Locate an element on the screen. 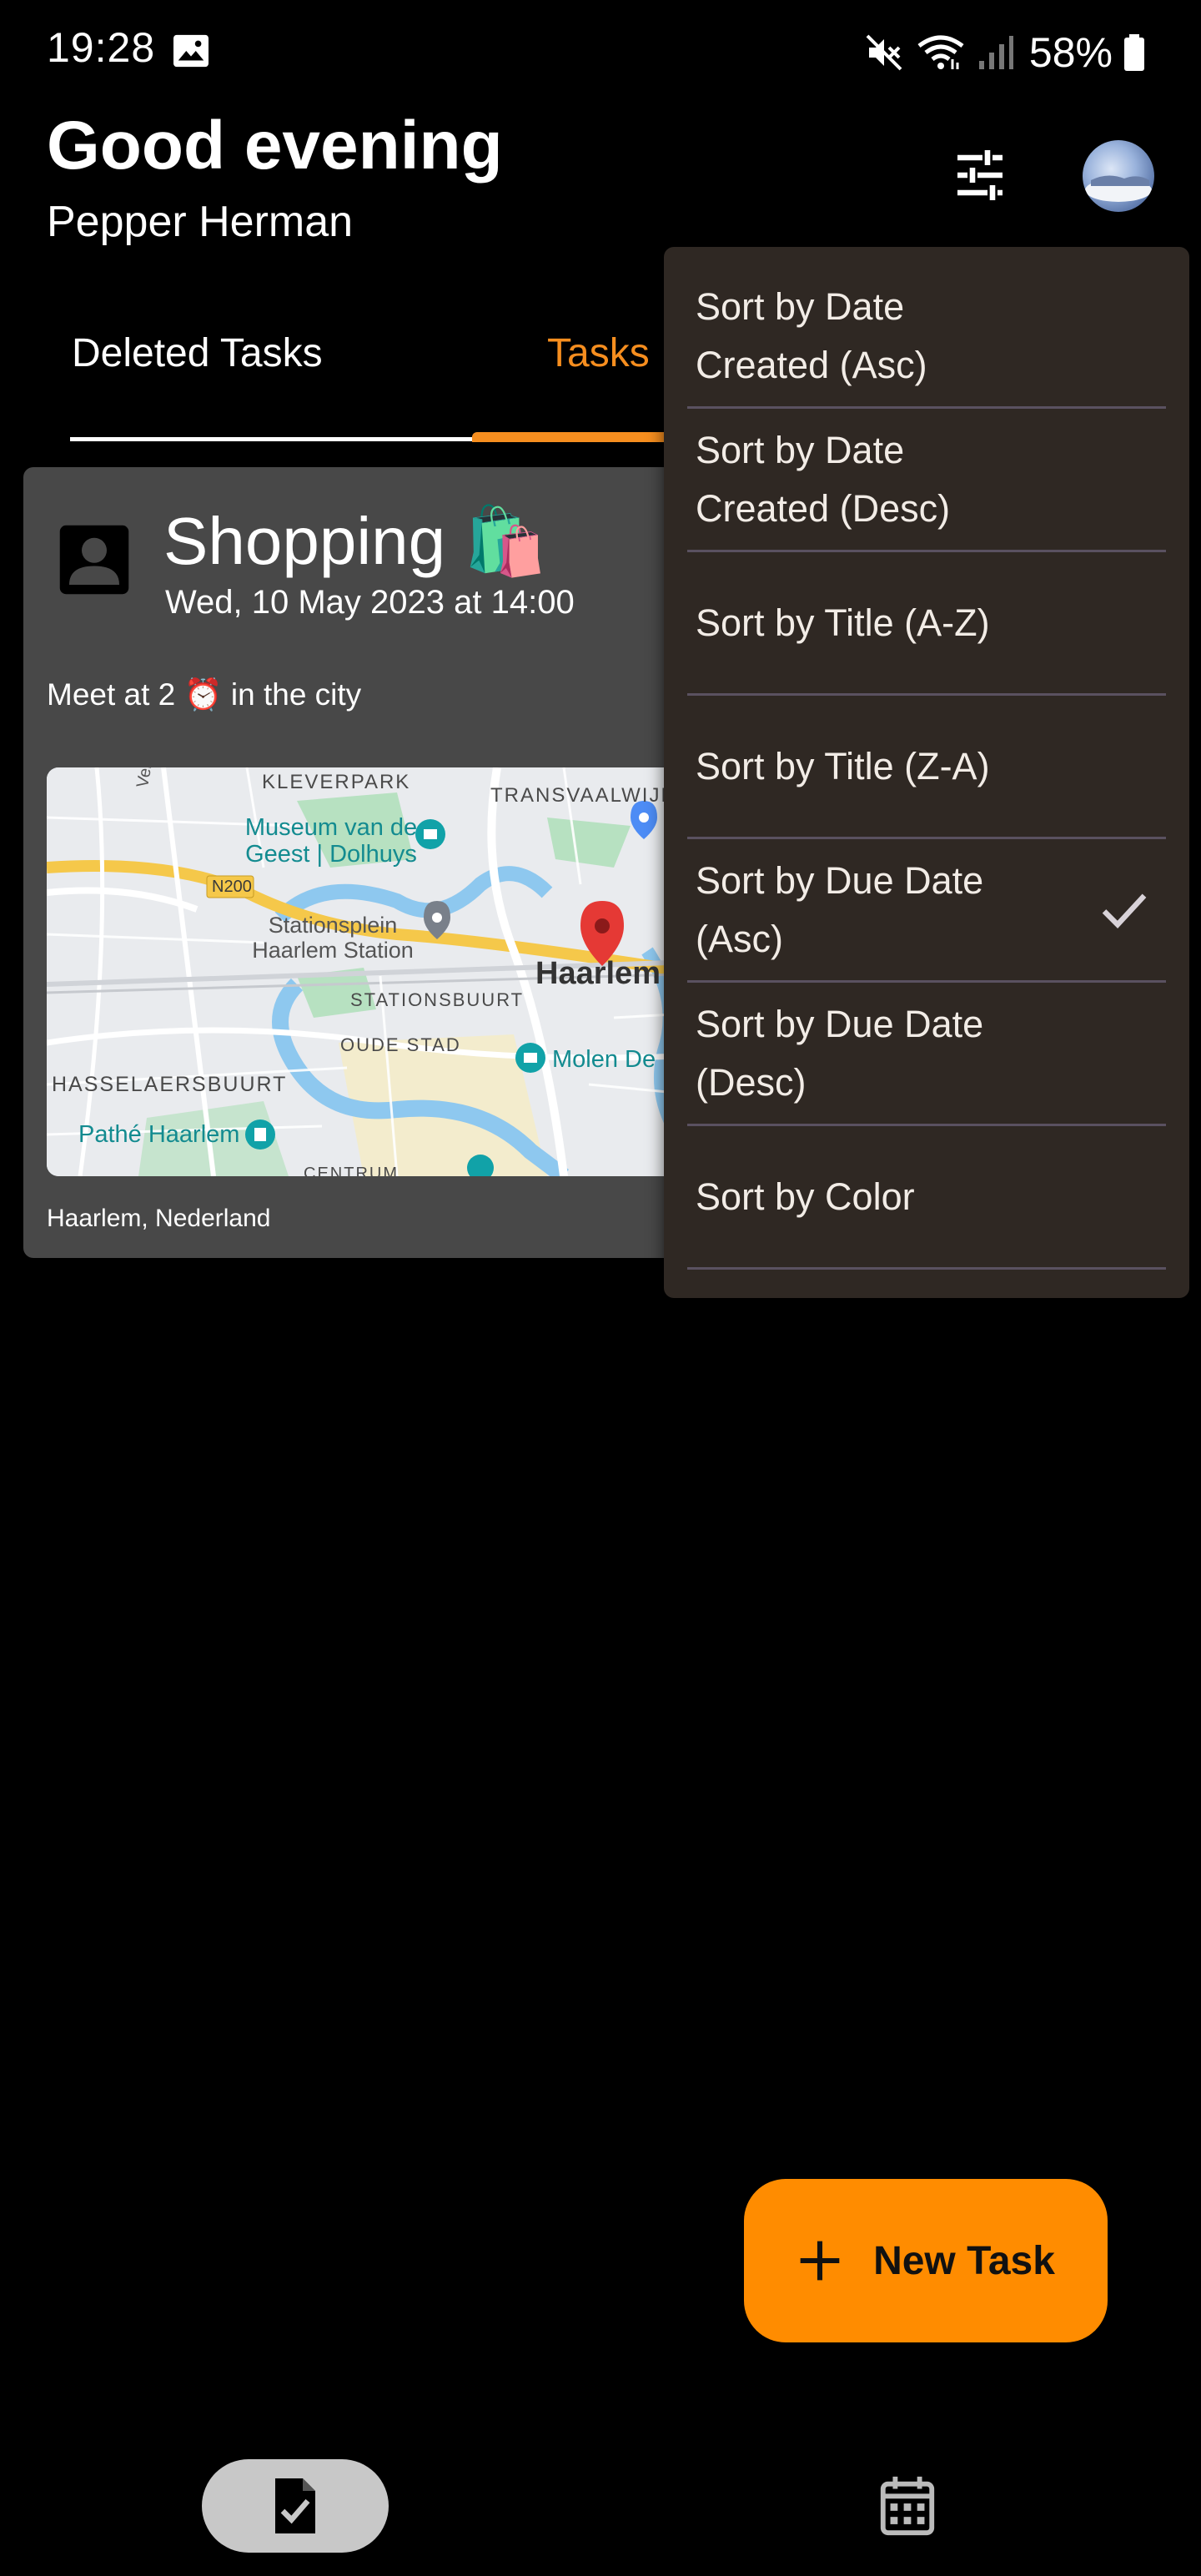 The width and height of the screenshot is (1201, 2576). status-bar: 19:28 58% is located at coordinates (601, 50).